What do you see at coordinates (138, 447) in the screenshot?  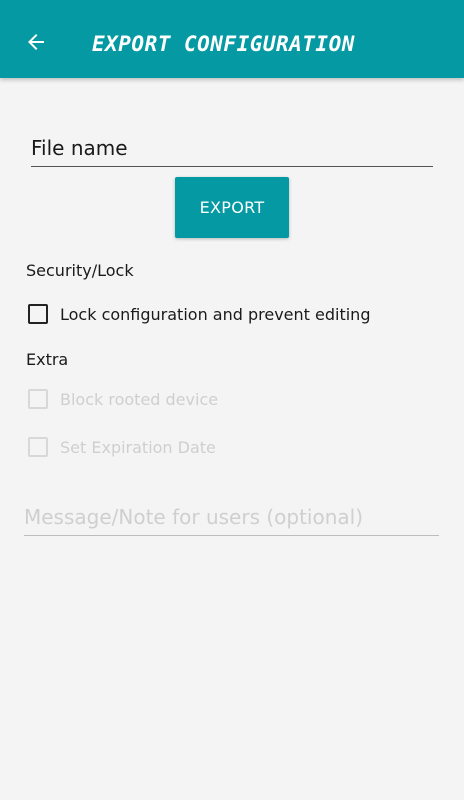 I see `expiration-date-label: Set Expiration Date` at bounding box center [138, 447].